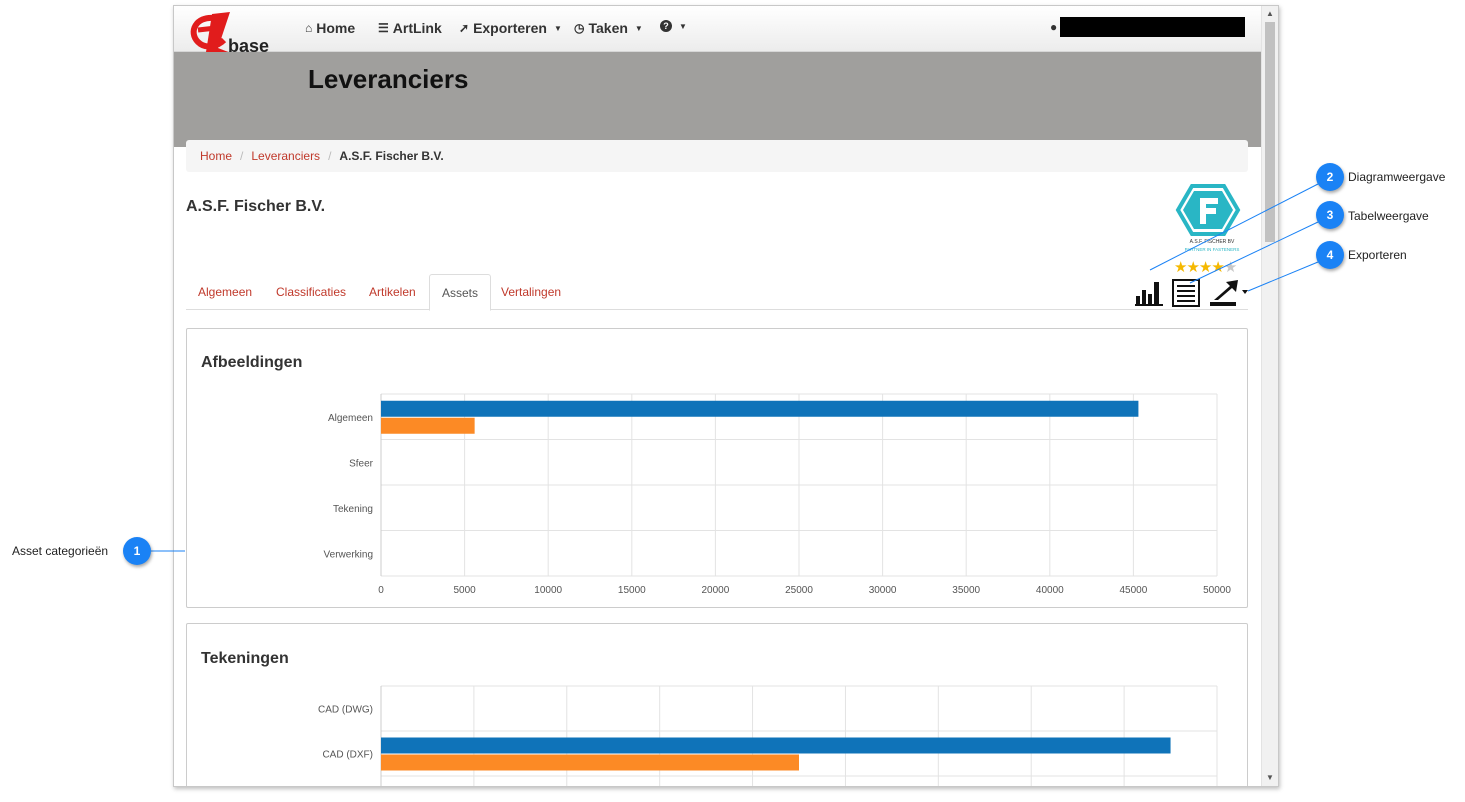  What do you see at coordinates (1212, 242) in the screenshot?
I see `svg-text: A.S.F. FISCHER BV` at bounding box center [1212, 242].